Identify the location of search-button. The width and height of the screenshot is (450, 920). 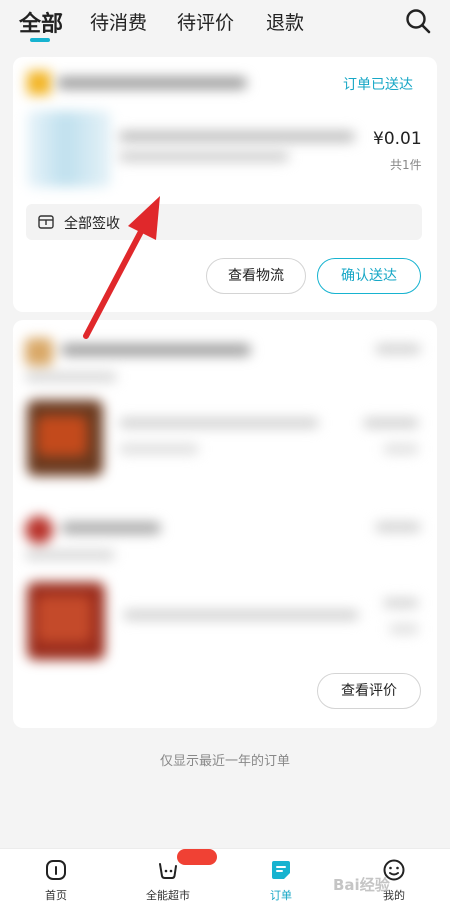
(418, 21).